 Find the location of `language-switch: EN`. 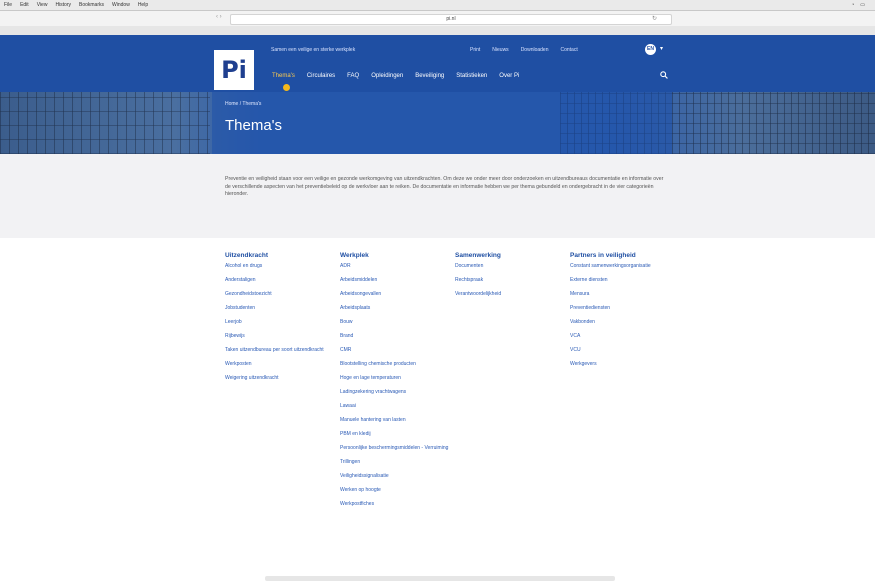

language-switch: EN is located at coordinates (650, 49).